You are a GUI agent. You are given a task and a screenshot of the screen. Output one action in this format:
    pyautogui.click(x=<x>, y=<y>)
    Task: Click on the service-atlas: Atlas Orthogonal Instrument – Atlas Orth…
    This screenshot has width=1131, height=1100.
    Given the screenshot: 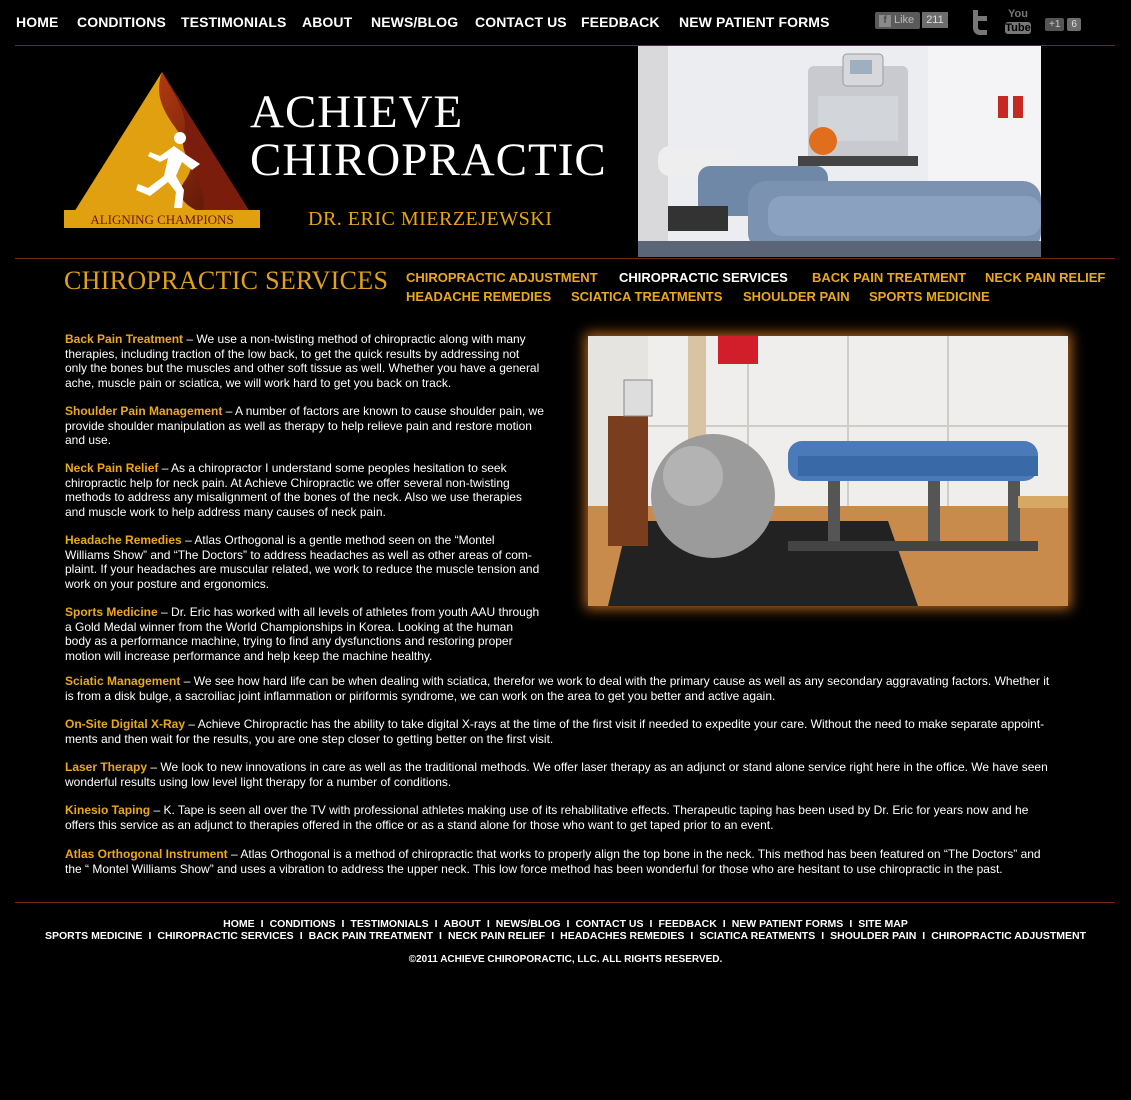 What is the action you would take?
    pyautogui.click(x=553, y=861)
    